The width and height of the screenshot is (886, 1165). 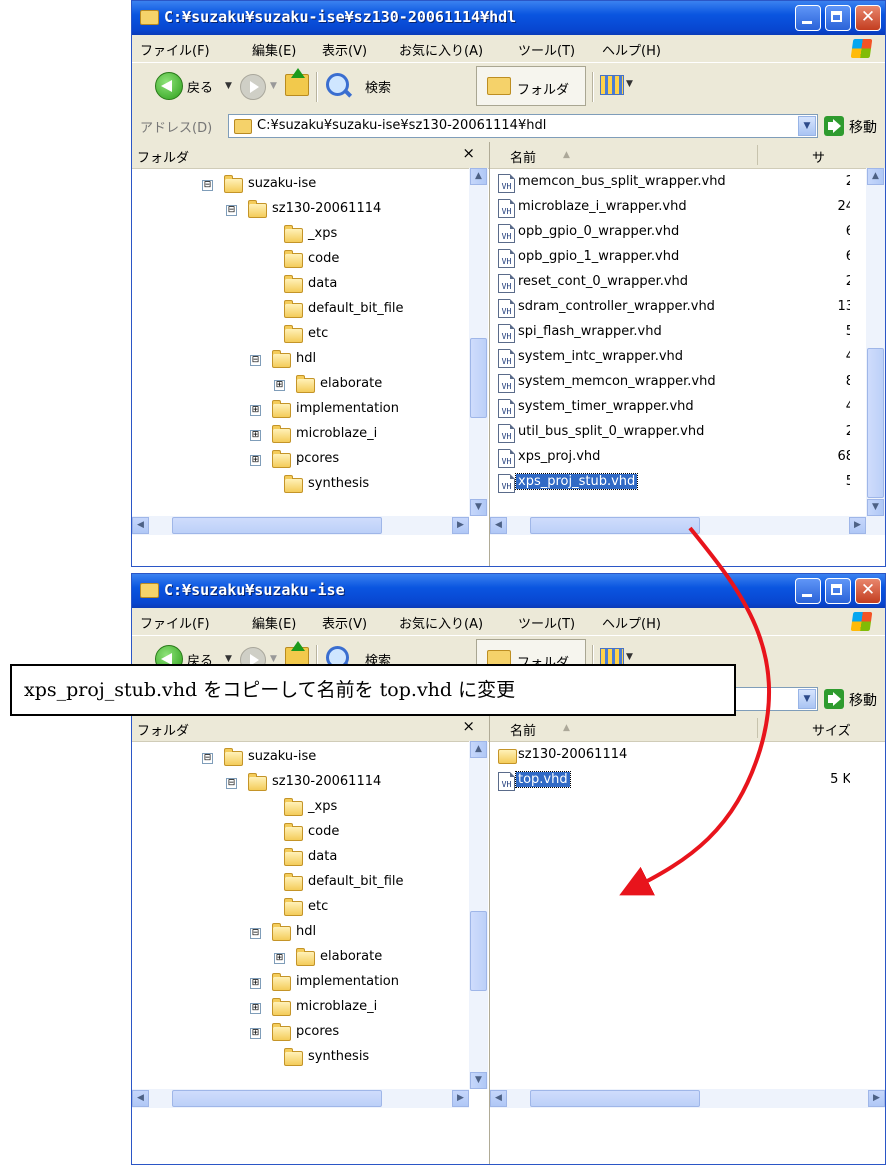 What do you see at coordinates (674, 359) in the screenshot?
I see `file-row: VHsystem_intc_wrapper.vhd 4` at bounding box center [674, 359].